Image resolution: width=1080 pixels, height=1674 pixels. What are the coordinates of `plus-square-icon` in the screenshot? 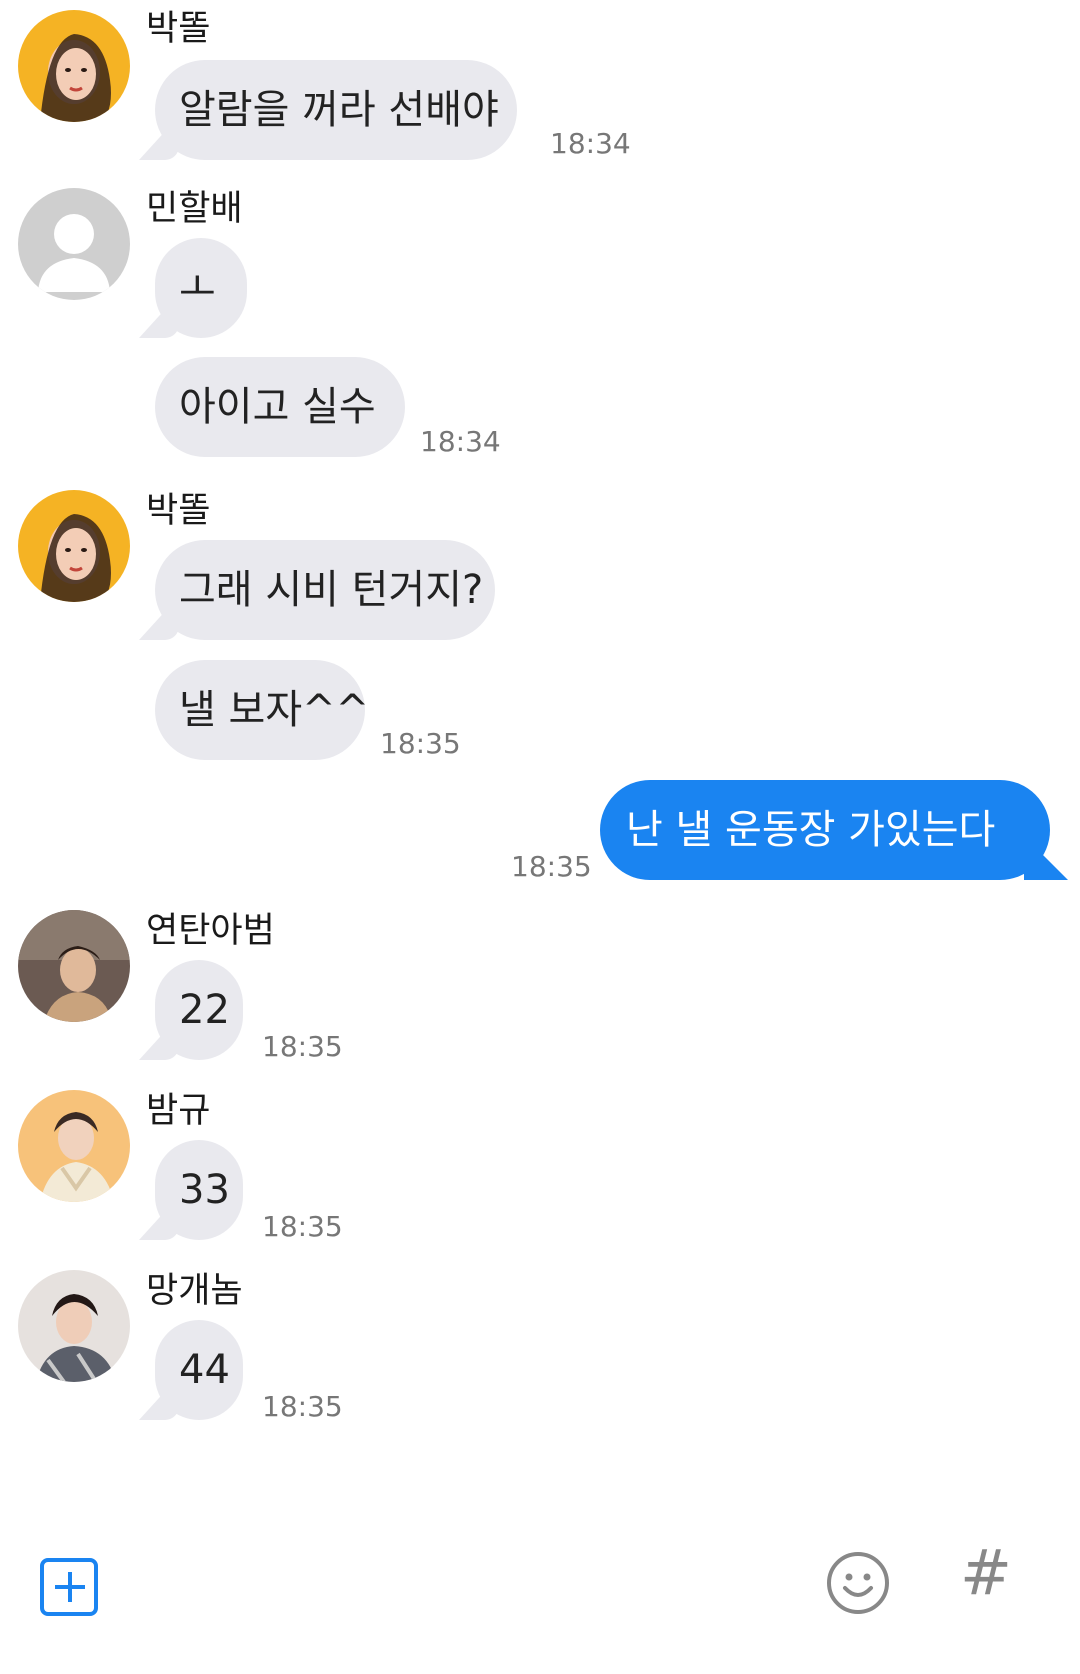 It's located at (69, 1587).